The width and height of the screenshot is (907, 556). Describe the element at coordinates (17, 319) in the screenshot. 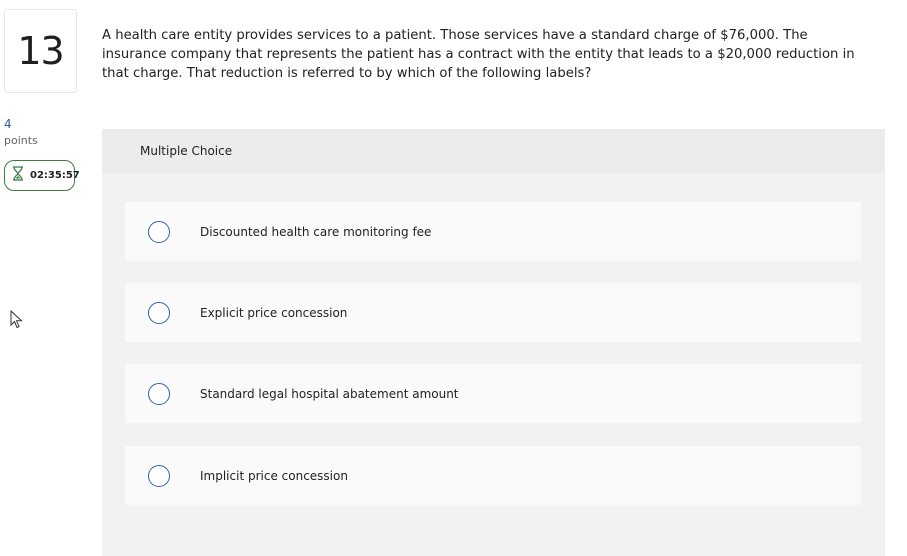

I see `mouse-cursor-icon` at that location.